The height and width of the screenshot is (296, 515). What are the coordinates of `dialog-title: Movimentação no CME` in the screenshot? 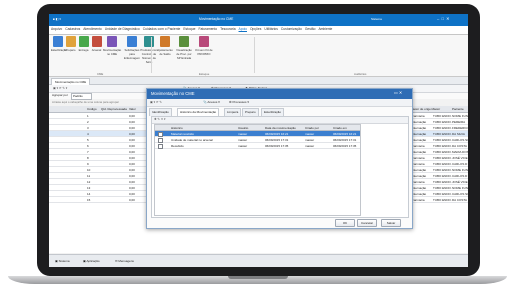 It's located at (173, 93).